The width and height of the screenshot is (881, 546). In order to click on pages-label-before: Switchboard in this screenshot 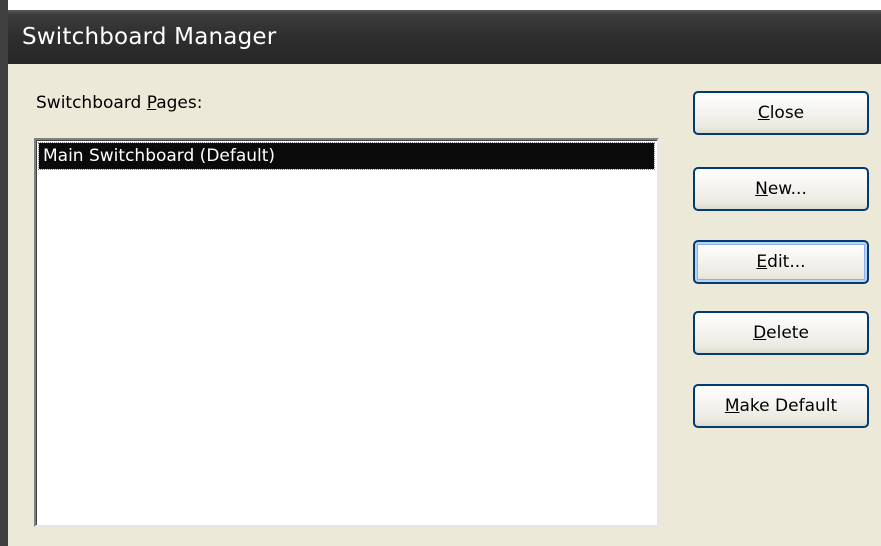, I will do `click(91, 103)`.